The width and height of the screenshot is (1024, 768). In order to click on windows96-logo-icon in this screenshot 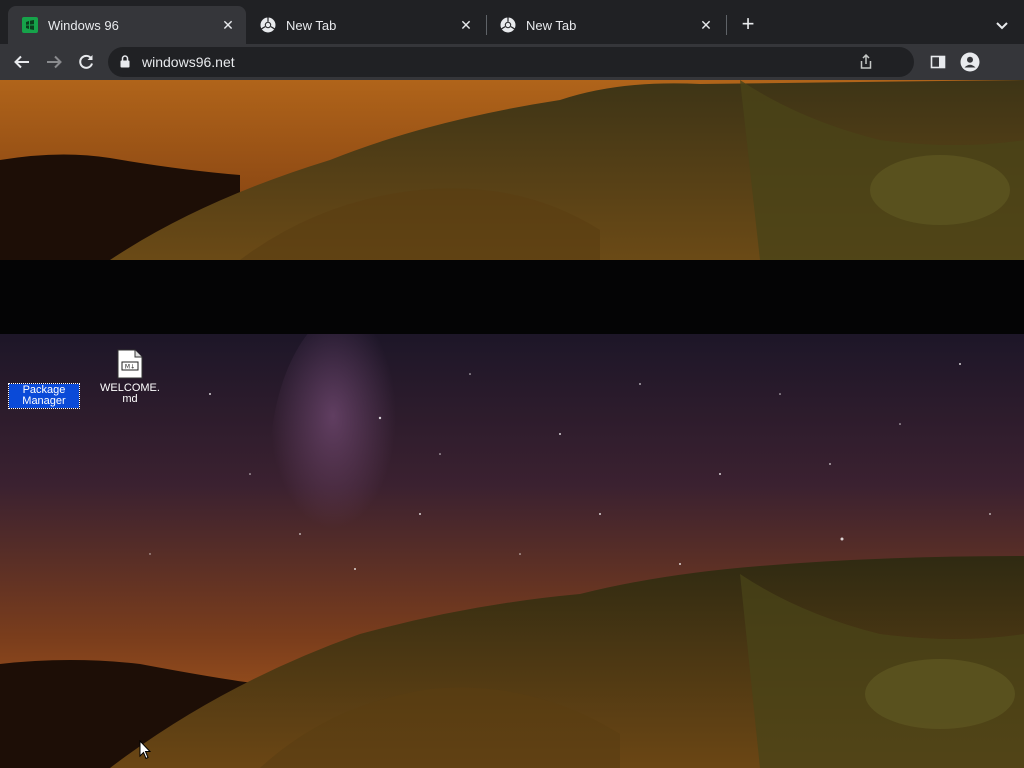, I will do `click(30, 25)`.